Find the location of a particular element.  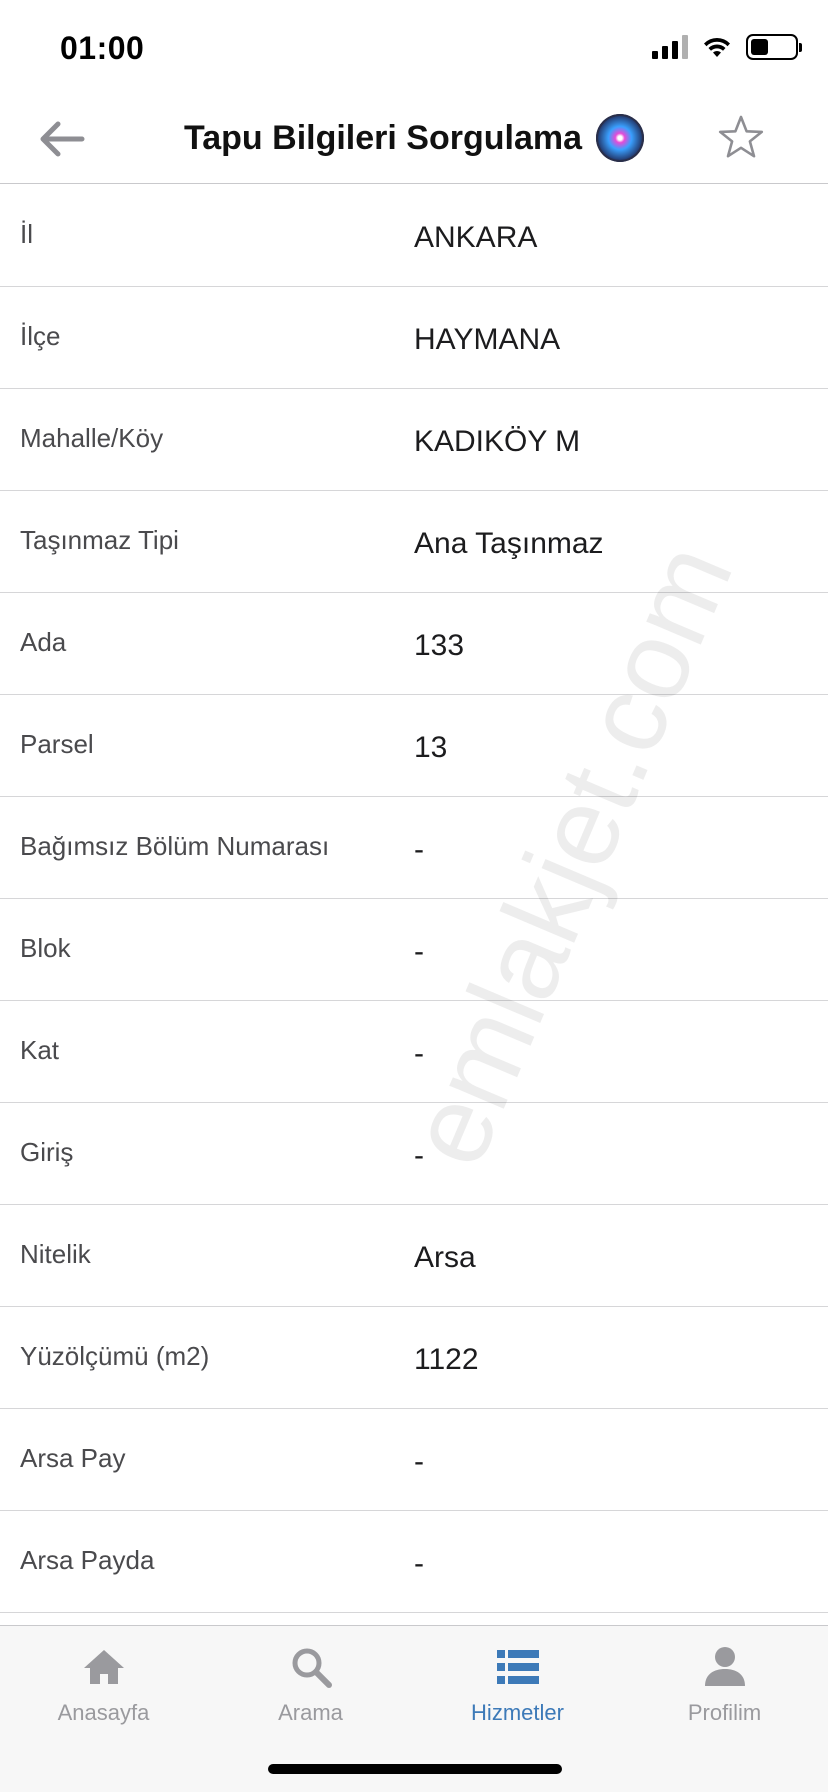

row-ilce: İlçe HAYMANA is located at coordinates (414, 338).